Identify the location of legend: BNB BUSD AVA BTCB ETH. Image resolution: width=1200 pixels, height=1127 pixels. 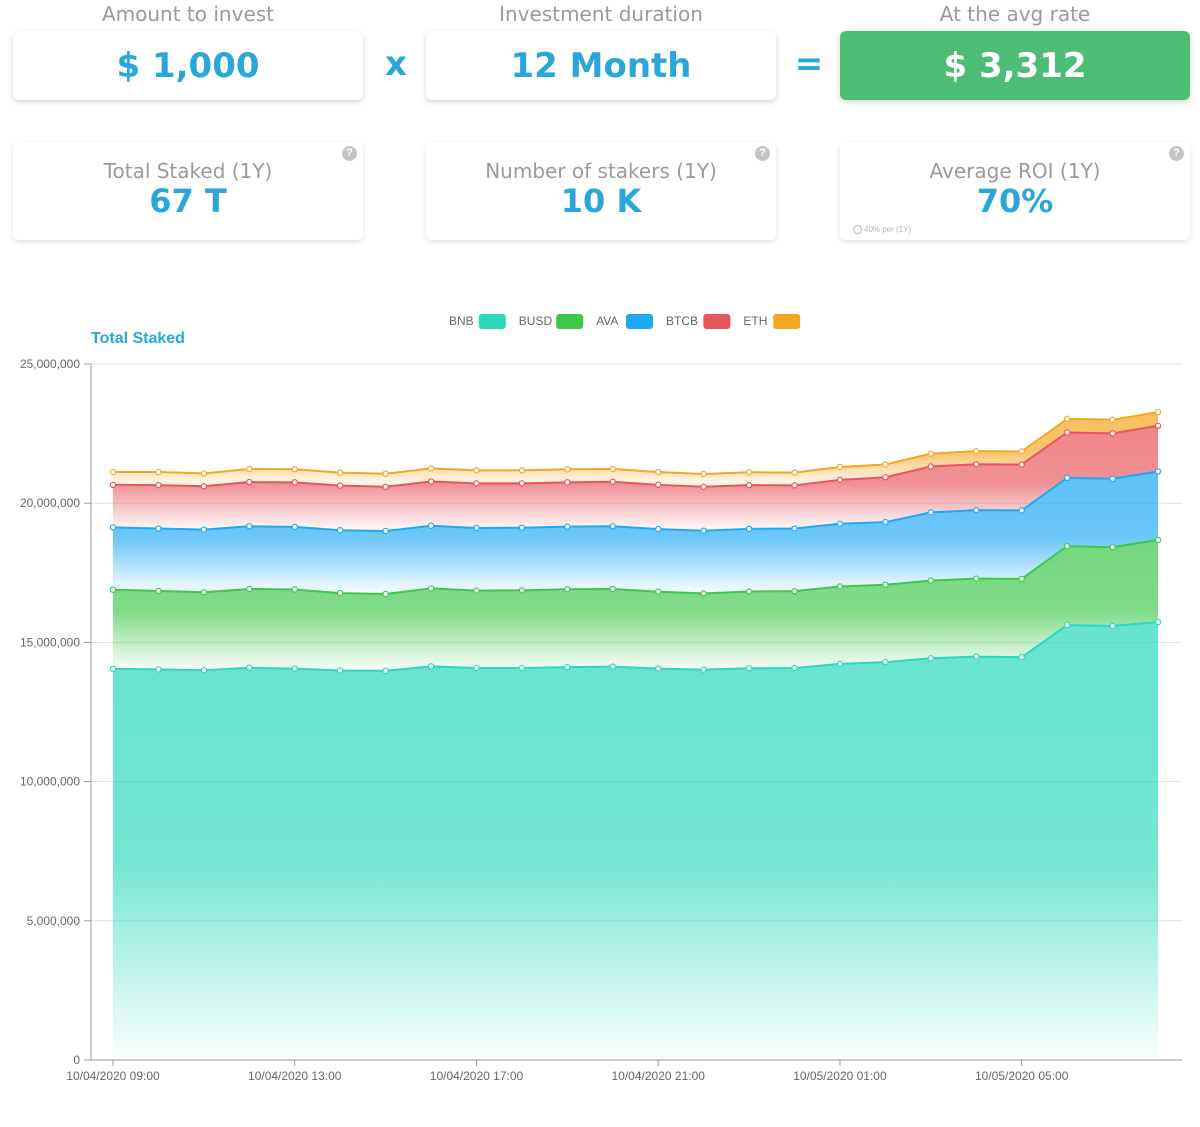
(625, 321).